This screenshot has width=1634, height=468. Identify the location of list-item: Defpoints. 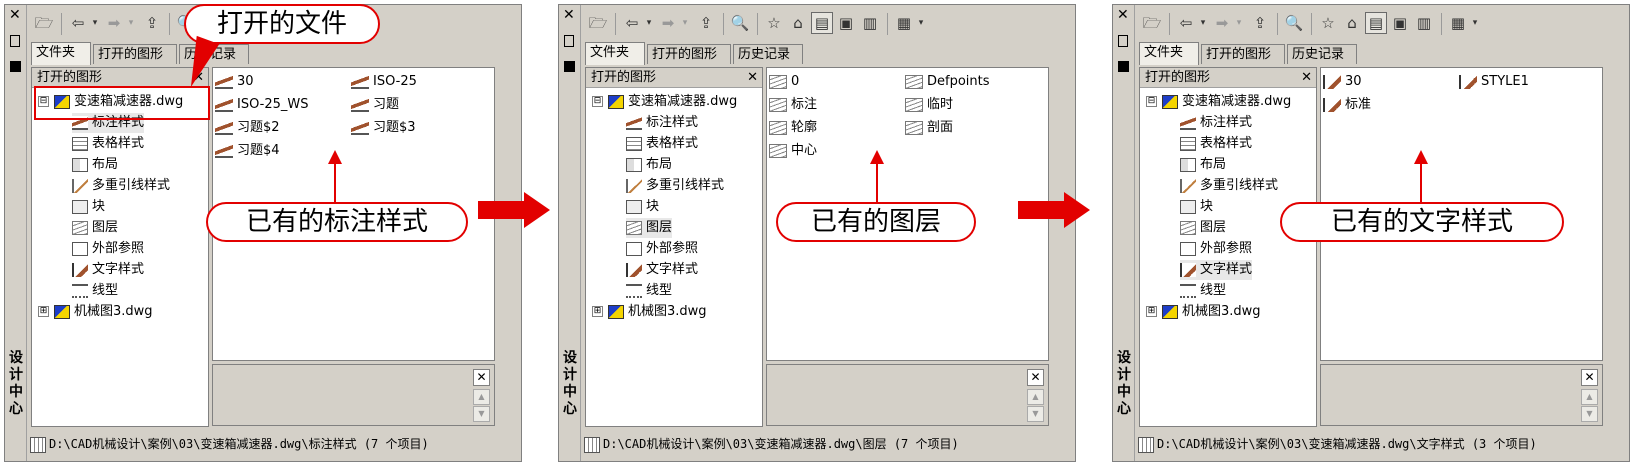
(947, 82).